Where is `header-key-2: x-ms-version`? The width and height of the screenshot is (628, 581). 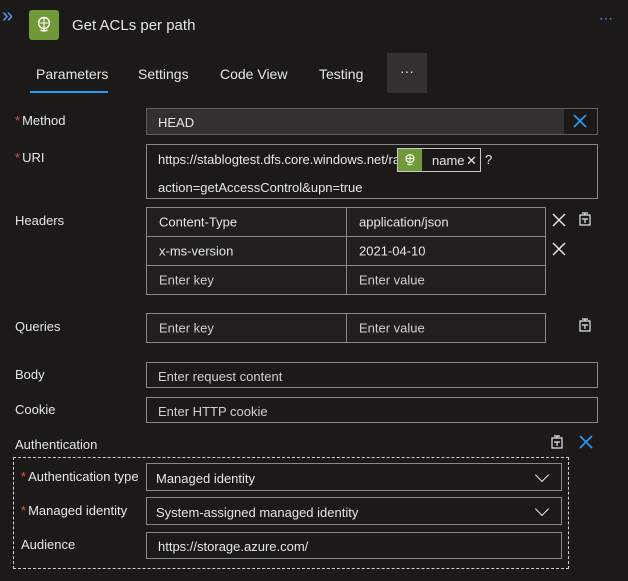 header-key-2: x-ms-version is located at coordinates (246, 251).